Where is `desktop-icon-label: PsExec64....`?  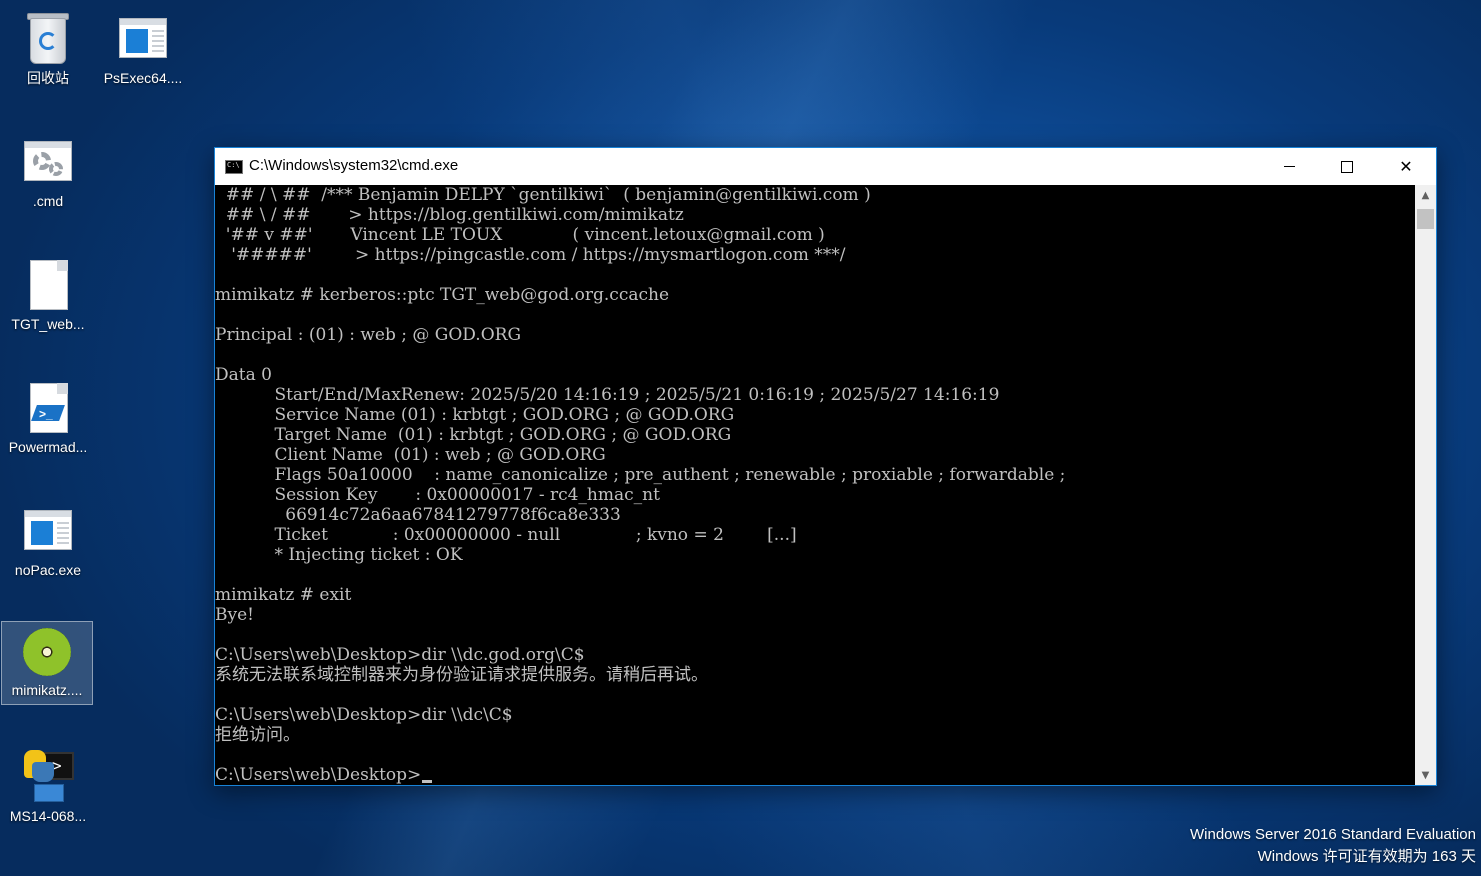
desktop-icon-label: PsExec64.... is located at coordinates (143, 78).